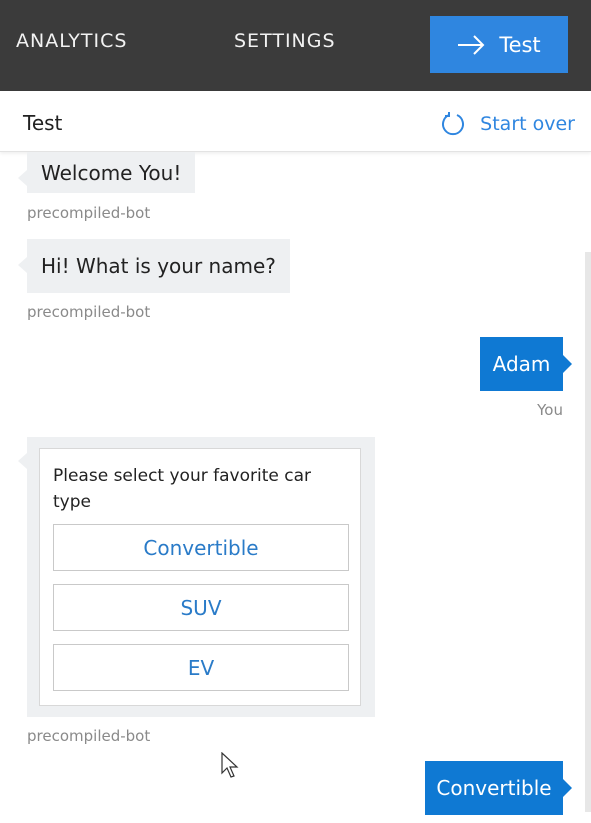  What do you see at coordinates (182, 489) in the screenshot?
I see `card-prompt: Please select your favorite car type` at bounding box center [182, 489].